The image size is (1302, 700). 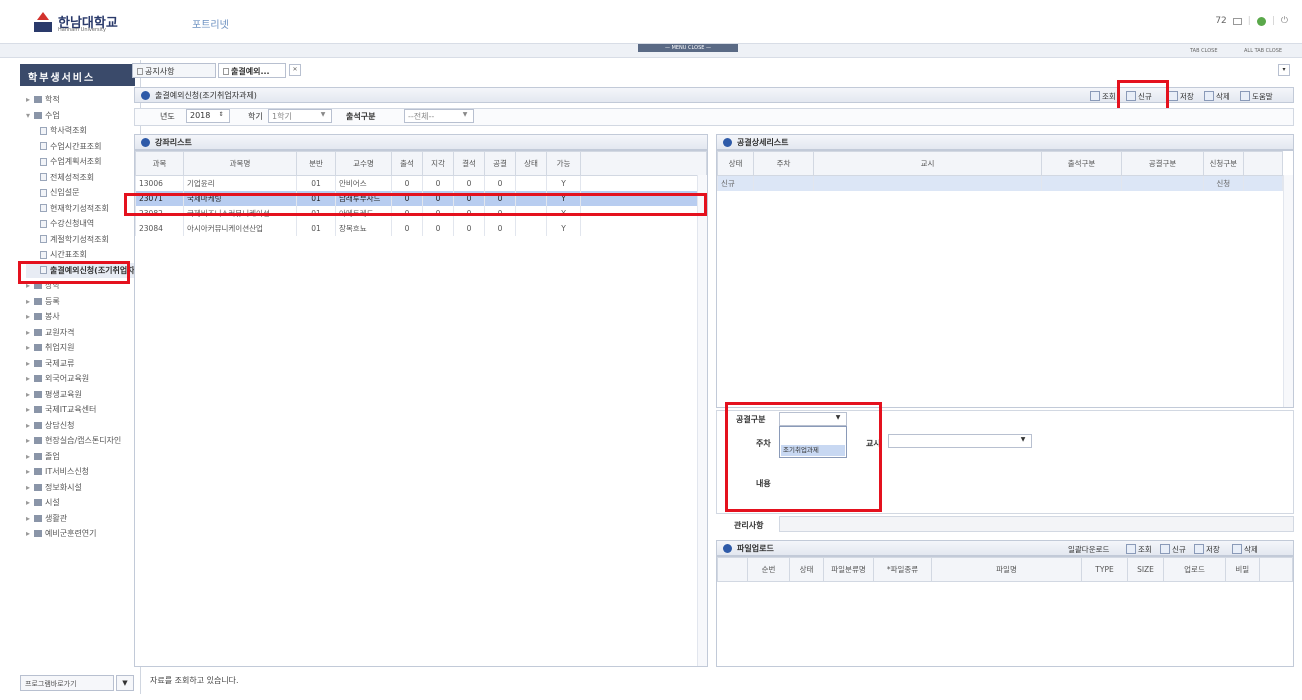 What do you see at coordinates (81, 193) in the screenshot?
I see `sidebar-item: 신입설문` at bounding box center [81, 193].